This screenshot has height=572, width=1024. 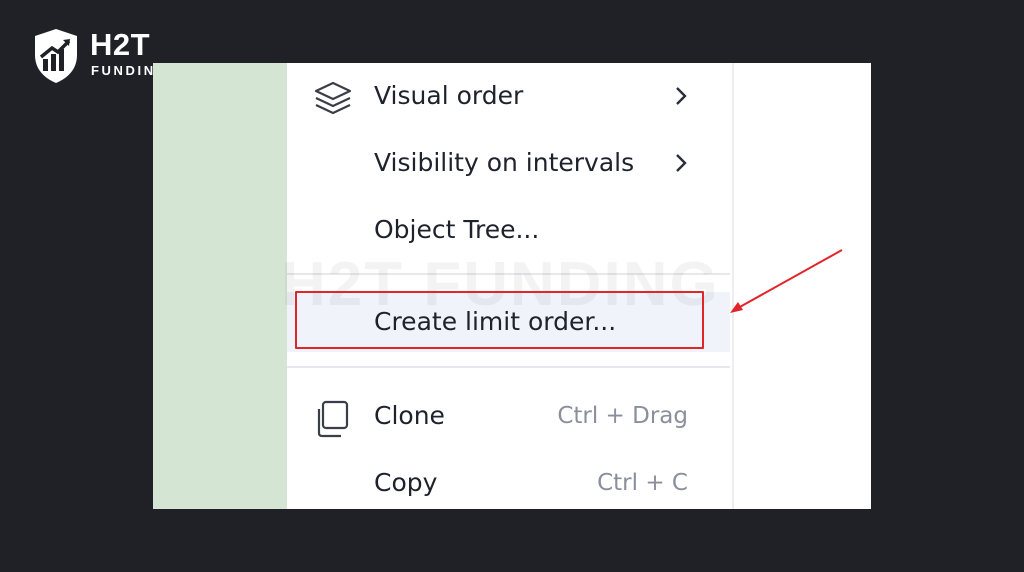 What do you see at coordinates (406, 482) in the screenshot?
I see `menu-item-label: Copy` at bounding box center [406, 482].